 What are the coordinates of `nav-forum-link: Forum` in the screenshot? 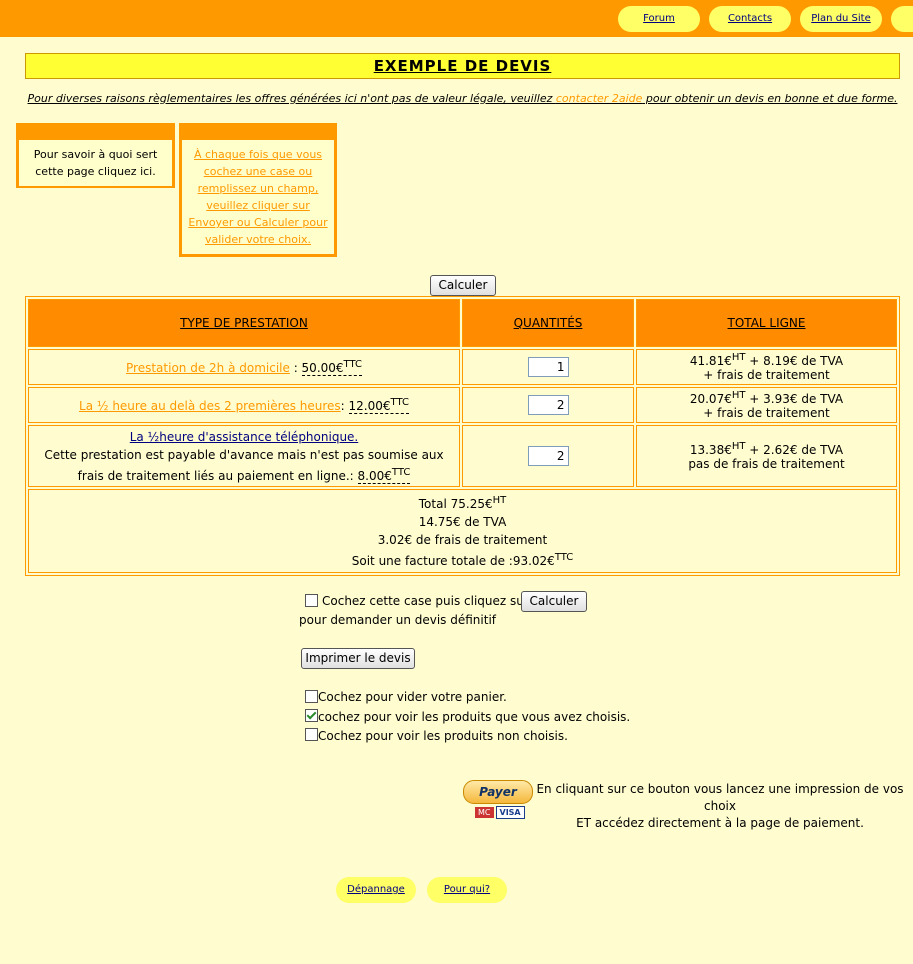 It's located at (659, 19).